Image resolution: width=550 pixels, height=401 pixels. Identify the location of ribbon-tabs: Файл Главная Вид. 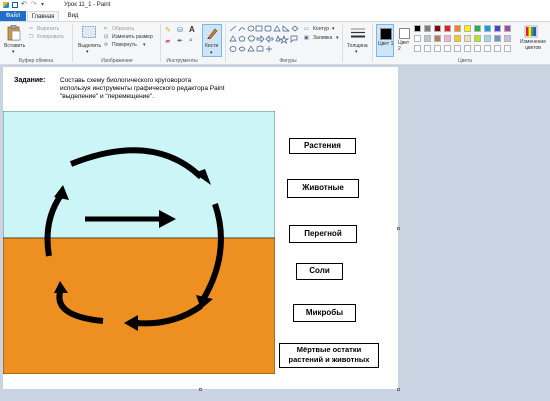
(275, 16).